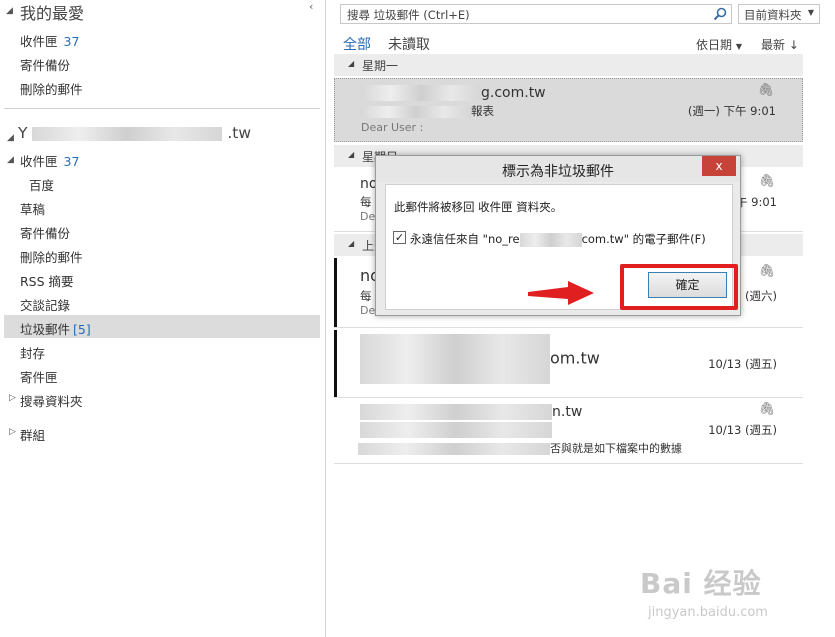 The height and width of the screenshot is (637, 835). Describe the element at coordinates (780, 44) in the screenshot. I see `sort-order: 最新 ↓` at that location.